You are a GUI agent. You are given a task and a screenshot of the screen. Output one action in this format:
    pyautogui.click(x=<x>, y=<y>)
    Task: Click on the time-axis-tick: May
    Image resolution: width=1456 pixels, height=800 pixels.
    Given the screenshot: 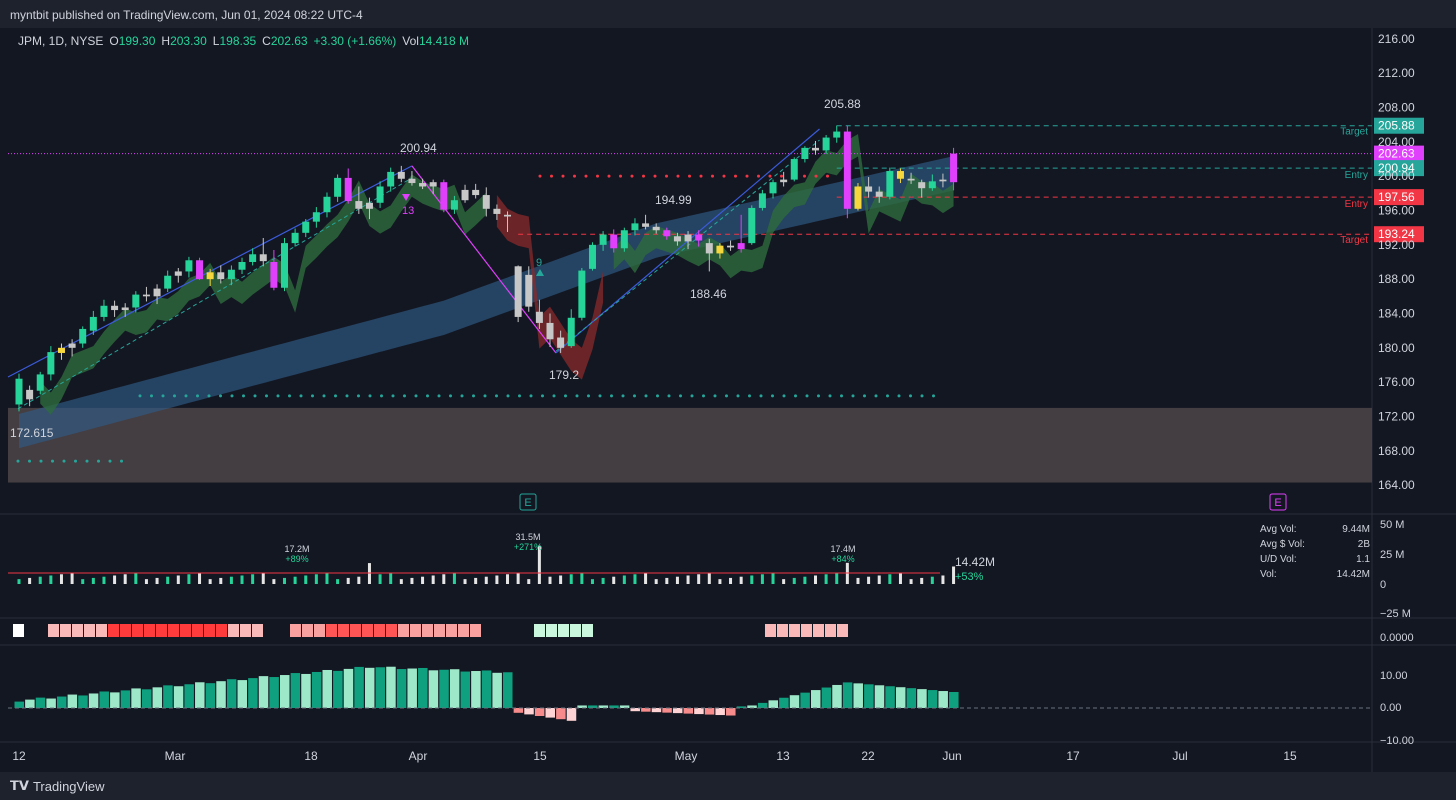 What is the action you would take?
    pyautogui.click(x=686, y=756)
    